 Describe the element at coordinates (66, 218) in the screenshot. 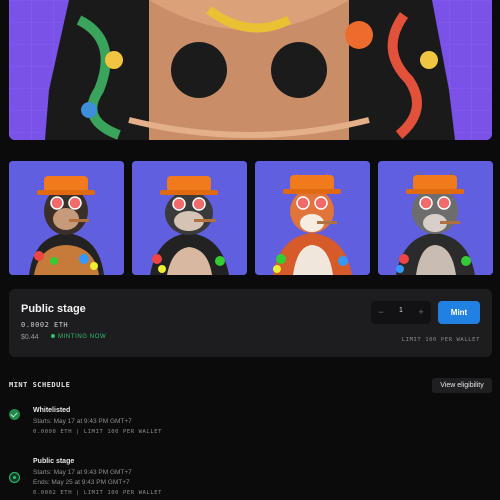

I see `gallery-thumb-monkey` at that location.